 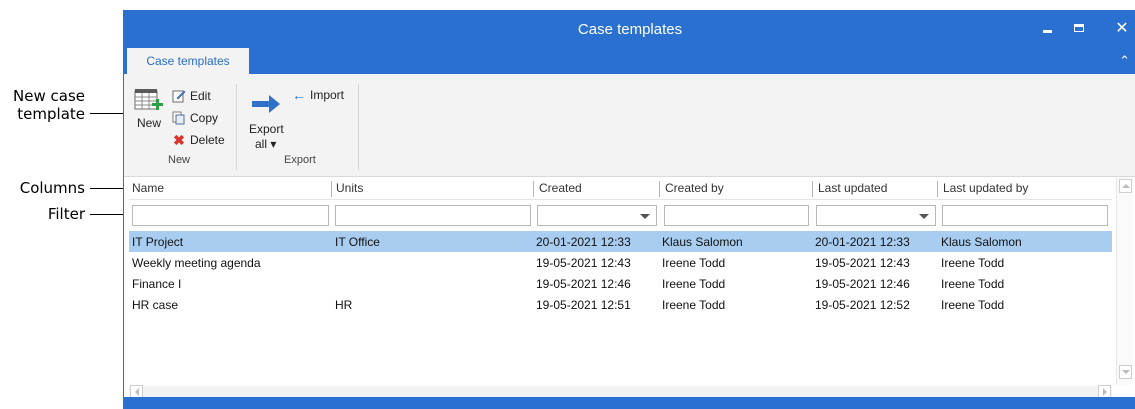 What do you see at coordinates (583, 263) in the screenshot?
I see `cell-created: 19-05-2021 12:43` at bounding box center [583, 263].